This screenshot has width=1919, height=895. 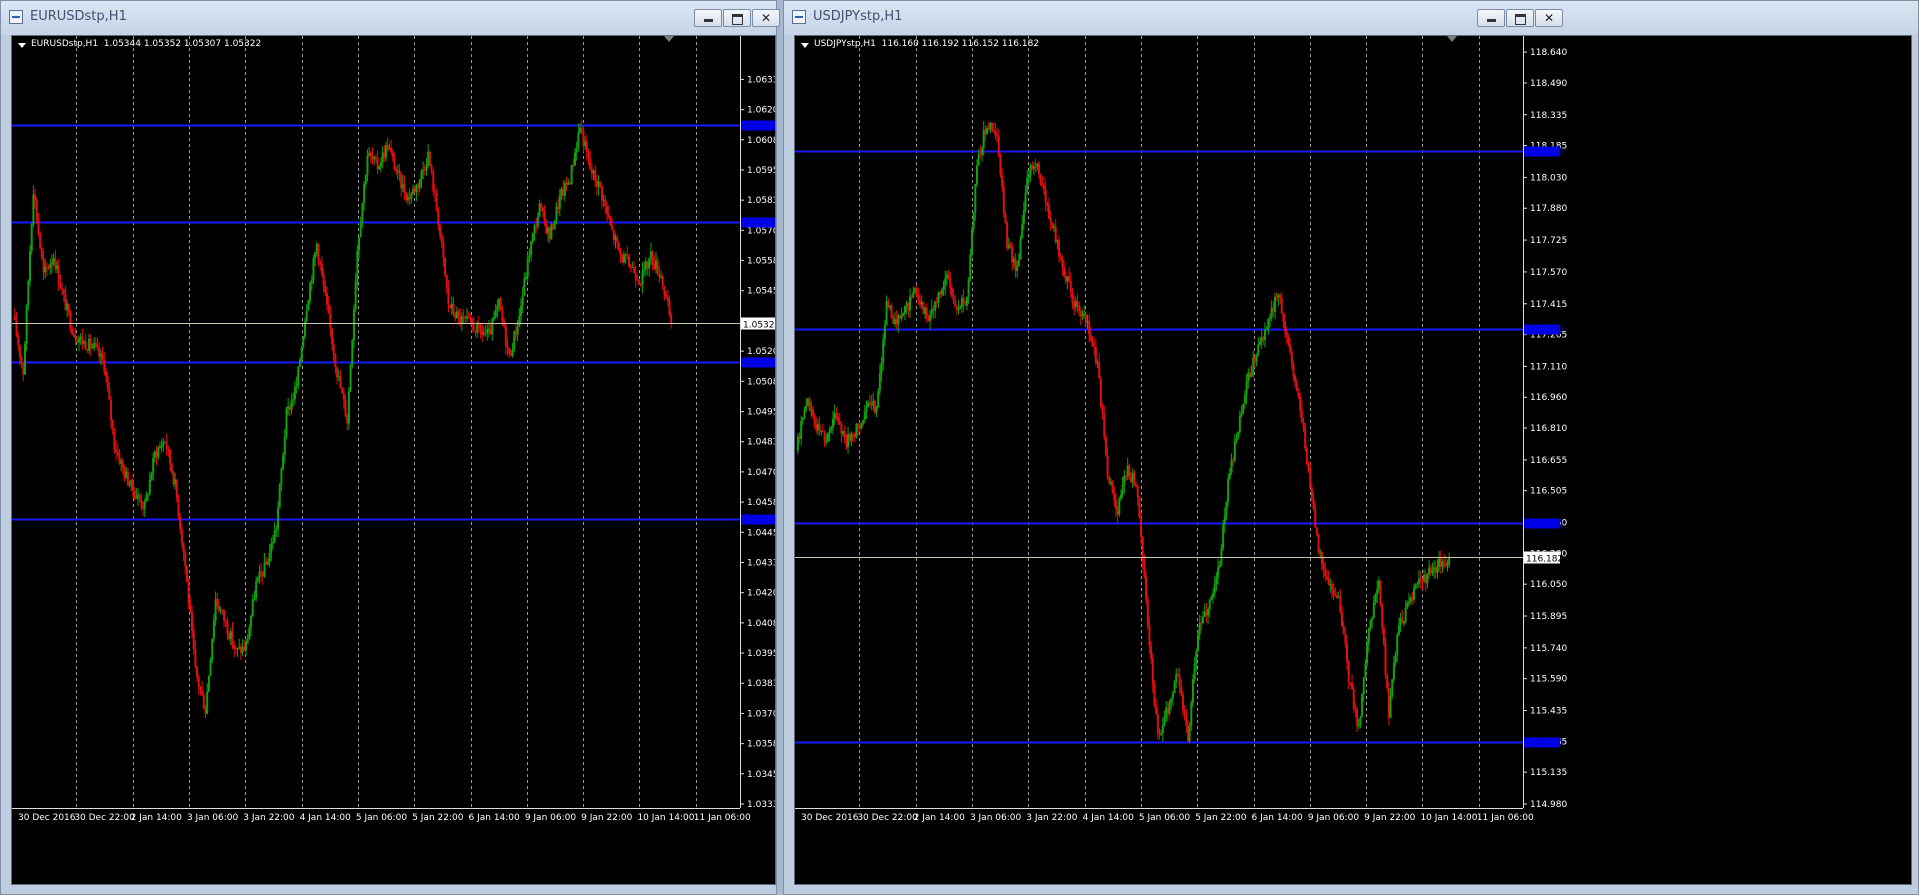 I want to click on time-axis-label: 30 Dec 2016, so click(x=830, y=818).